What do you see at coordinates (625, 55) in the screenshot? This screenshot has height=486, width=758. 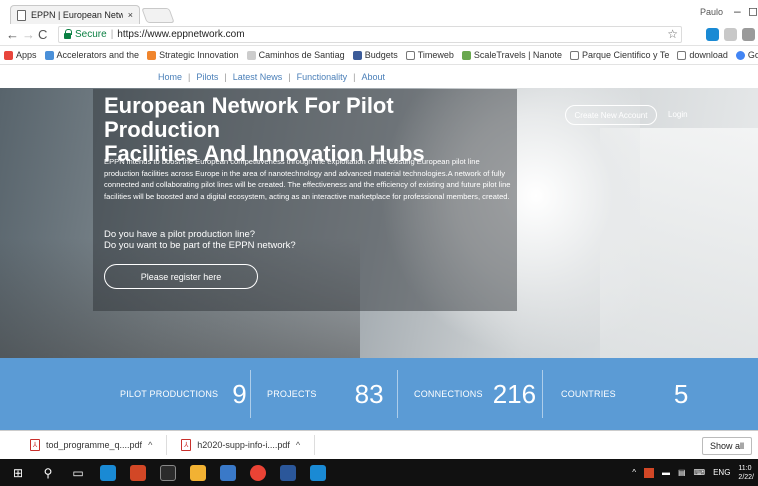 I see `bookmark-label: Parque Cientifico y Te` at bounding box center [625, 55].